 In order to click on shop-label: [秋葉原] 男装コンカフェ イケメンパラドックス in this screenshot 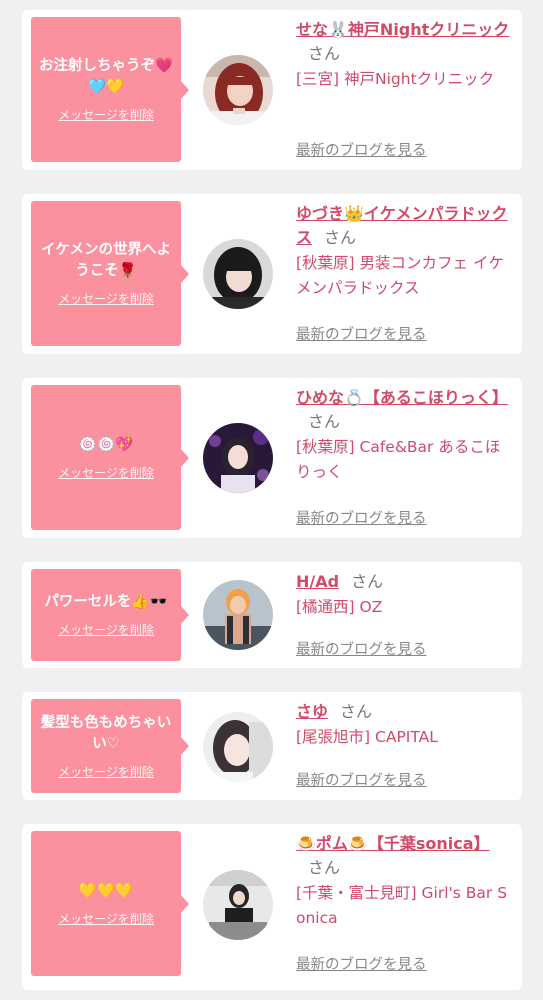, I will do `click(400, 275)`.